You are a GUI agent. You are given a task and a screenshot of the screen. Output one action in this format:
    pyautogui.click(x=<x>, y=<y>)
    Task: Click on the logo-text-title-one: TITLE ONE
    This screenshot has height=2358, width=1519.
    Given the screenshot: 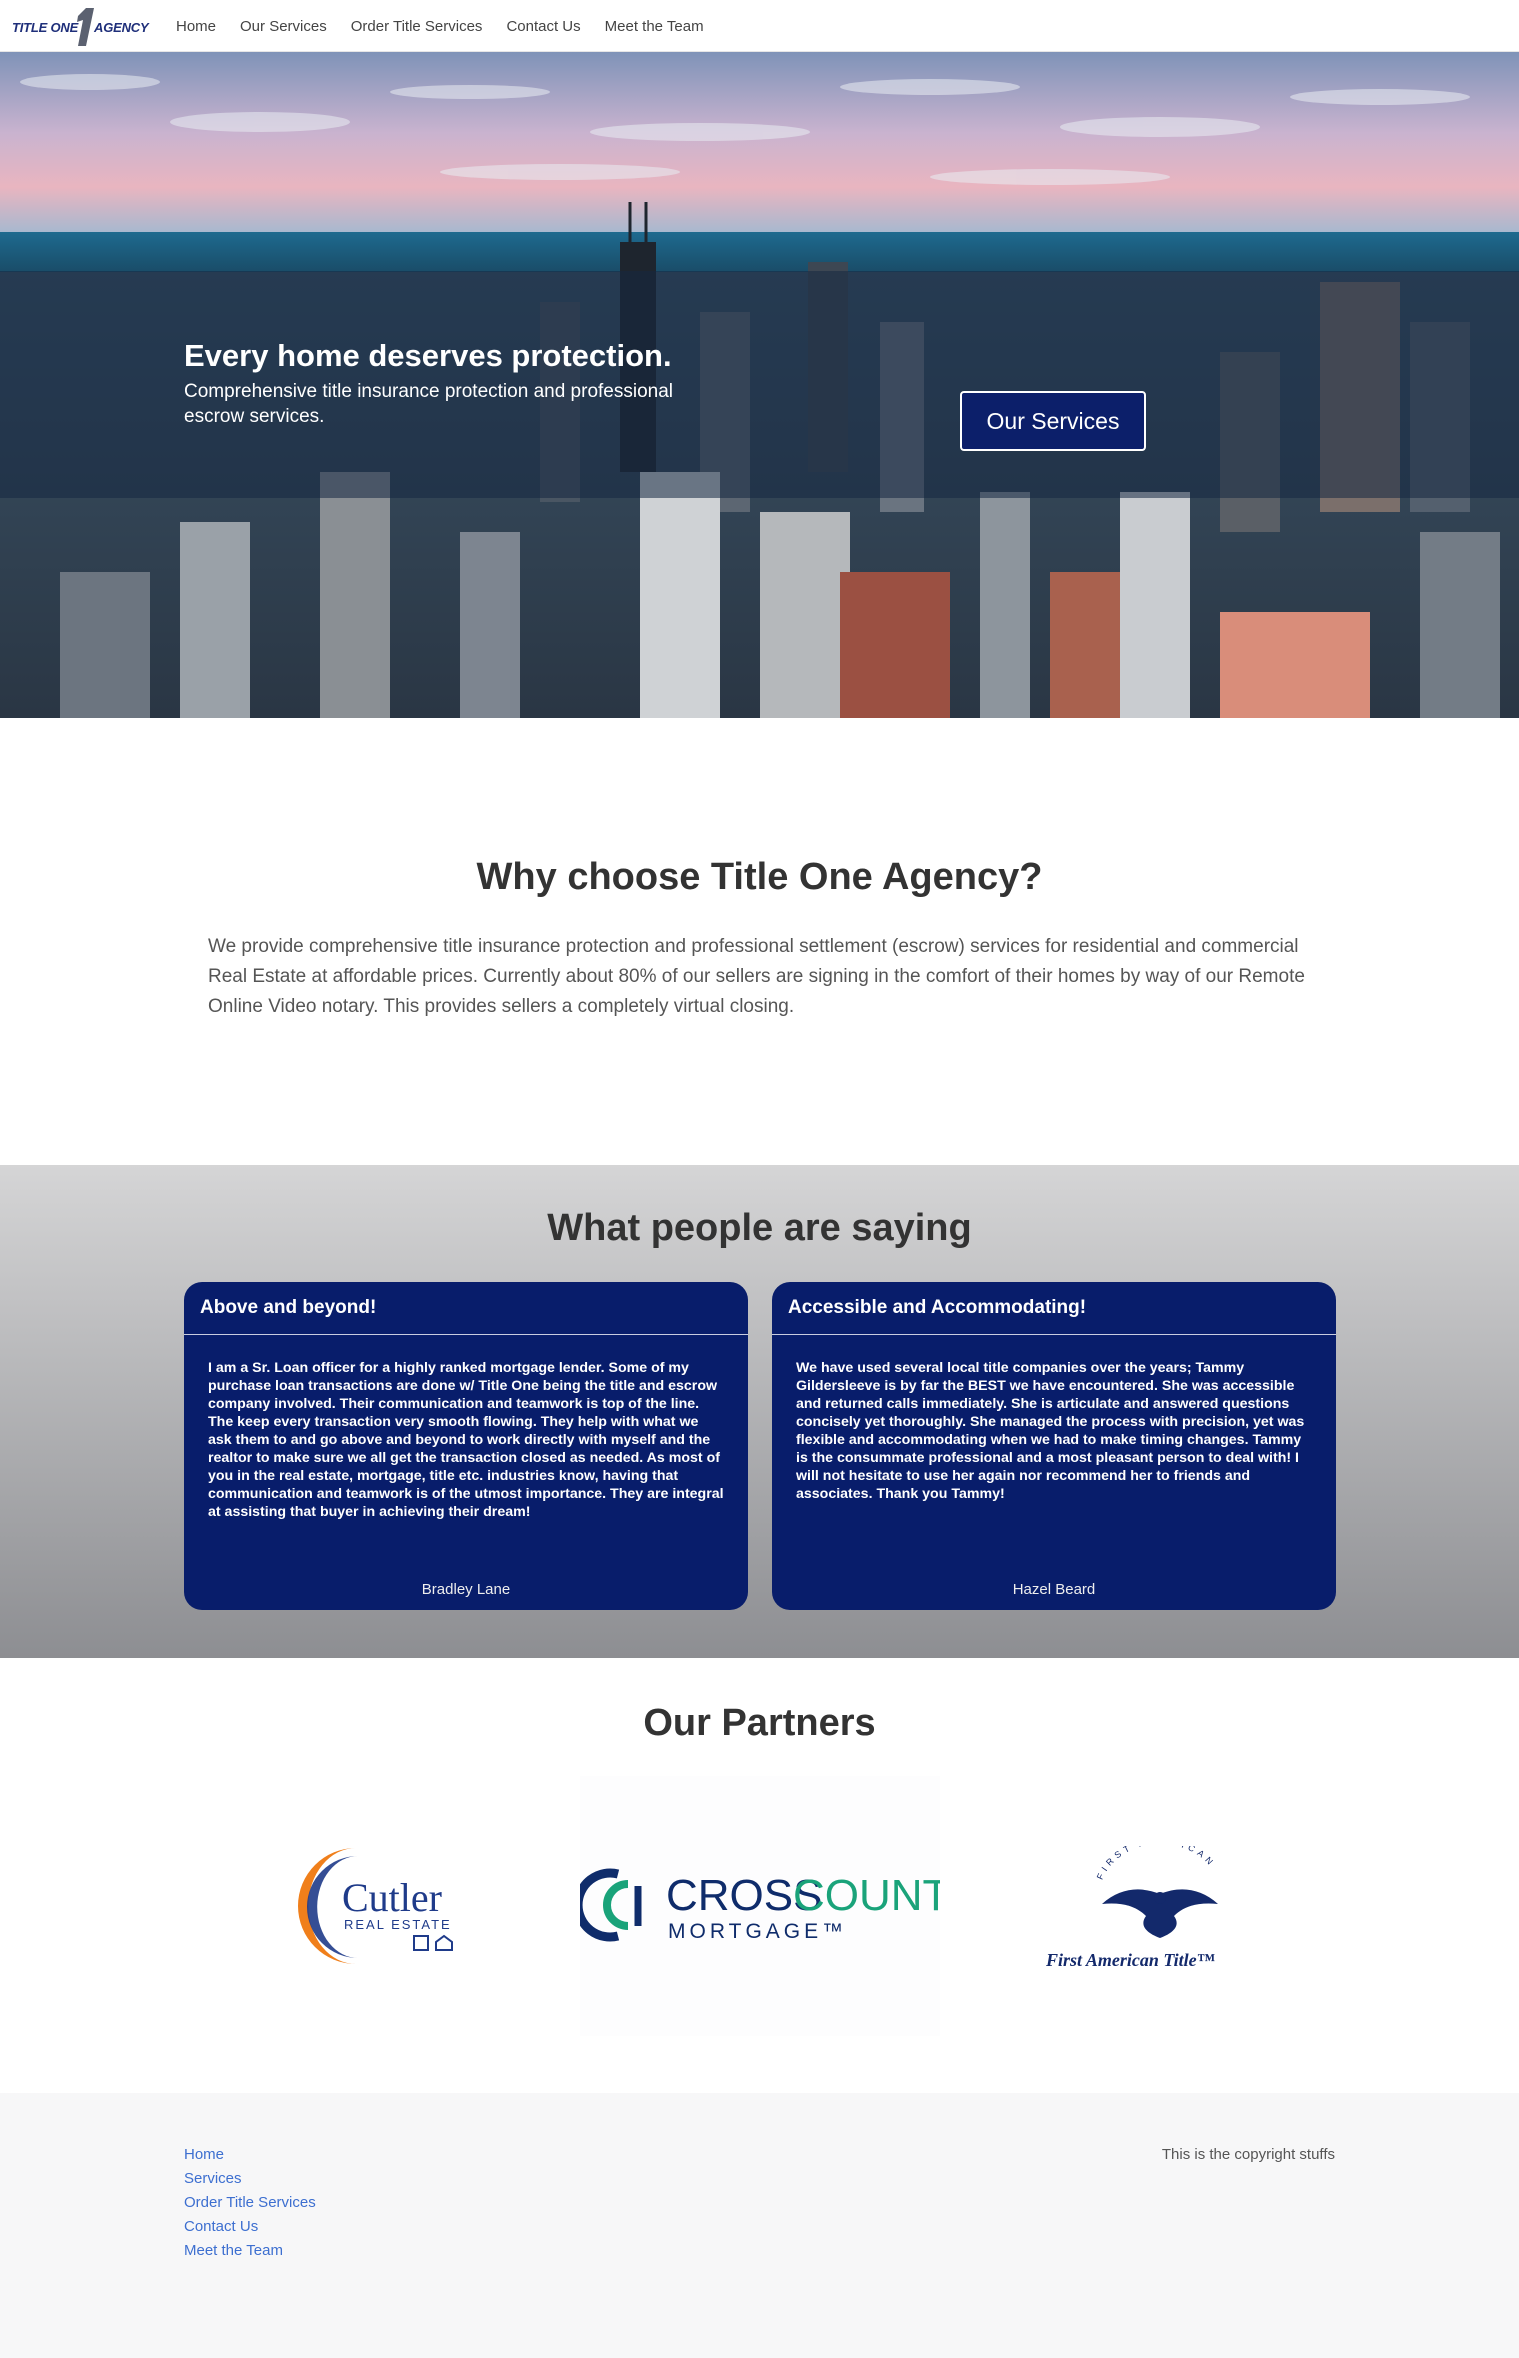 What is the action you would take?
    pyautogui.click(x=45, y=27)
    